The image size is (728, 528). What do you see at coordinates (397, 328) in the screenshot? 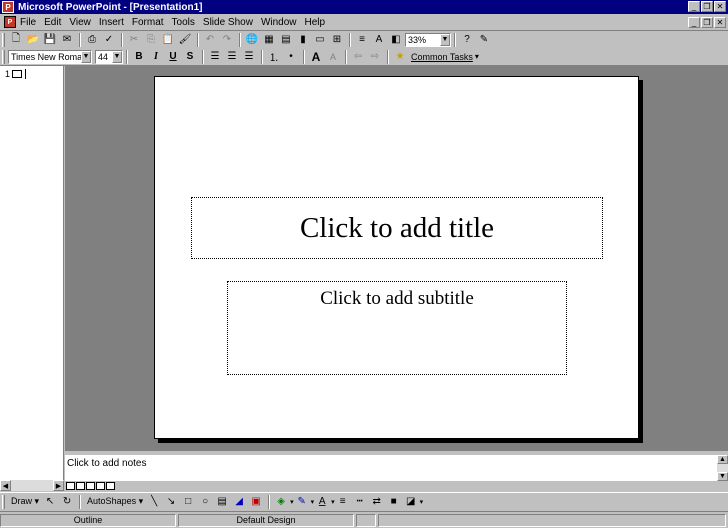
I see `subtitle-placeholder: Click to add subtitle` at bounding box center [397, 328].